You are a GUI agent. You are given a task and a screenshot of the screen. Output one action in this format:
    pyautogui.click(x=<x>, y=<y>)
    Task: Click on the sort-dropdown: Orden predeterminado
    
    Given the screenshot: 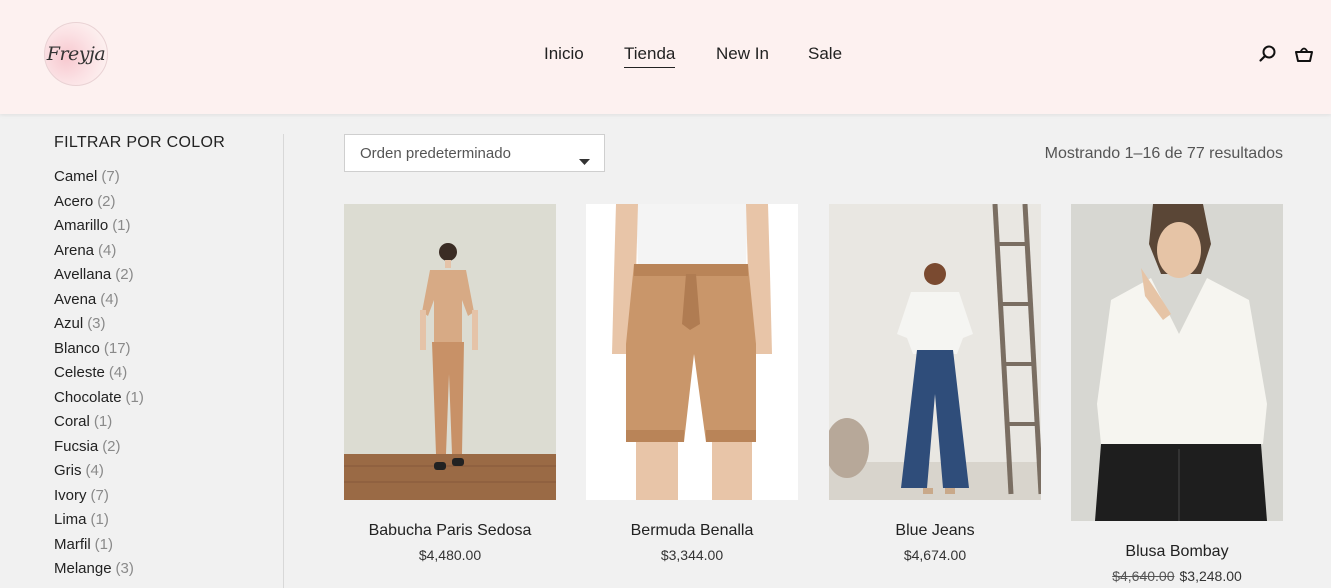 What is the action you would take?
    pyautogui.click(x=474, y=153)
    